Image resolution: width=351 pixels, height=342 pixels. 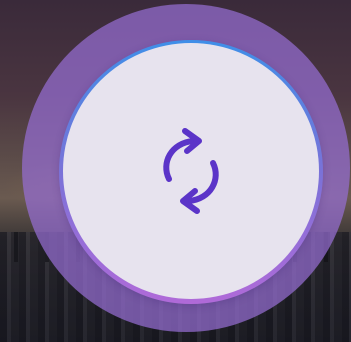 What do you see at coordinates (191, 171) in the screenshot?
I see `sync-icon` at bounding box center [191, 171].